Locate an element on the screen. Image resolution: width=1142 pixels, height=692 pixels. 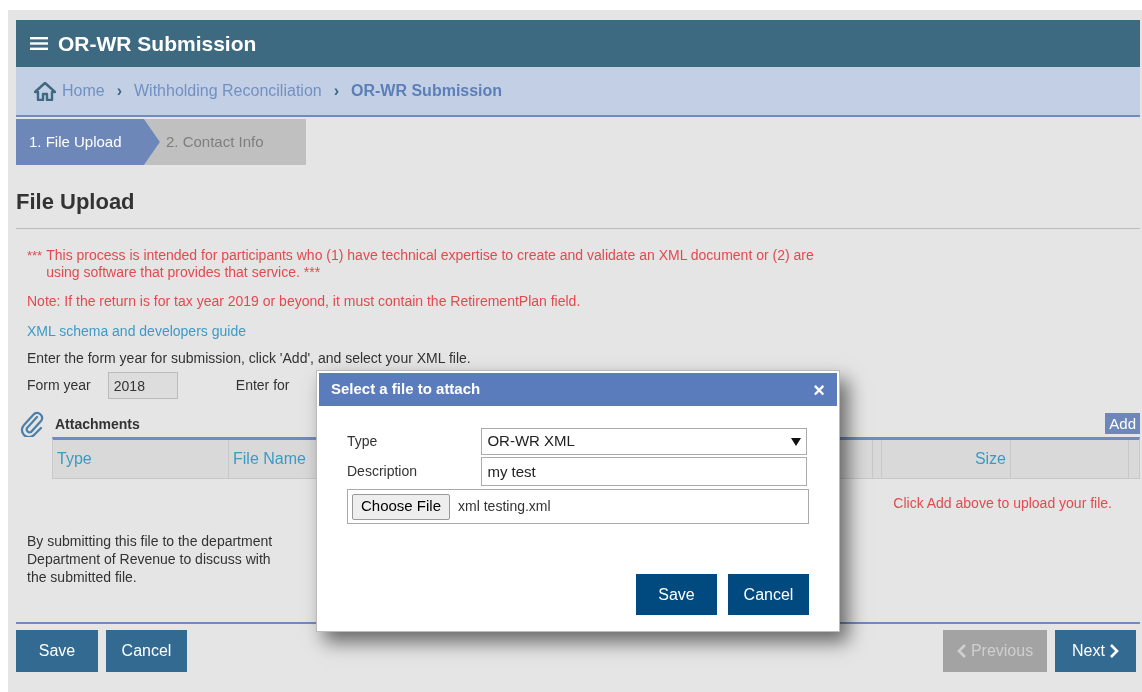
caret-icon is located at coordinates (796, 441).